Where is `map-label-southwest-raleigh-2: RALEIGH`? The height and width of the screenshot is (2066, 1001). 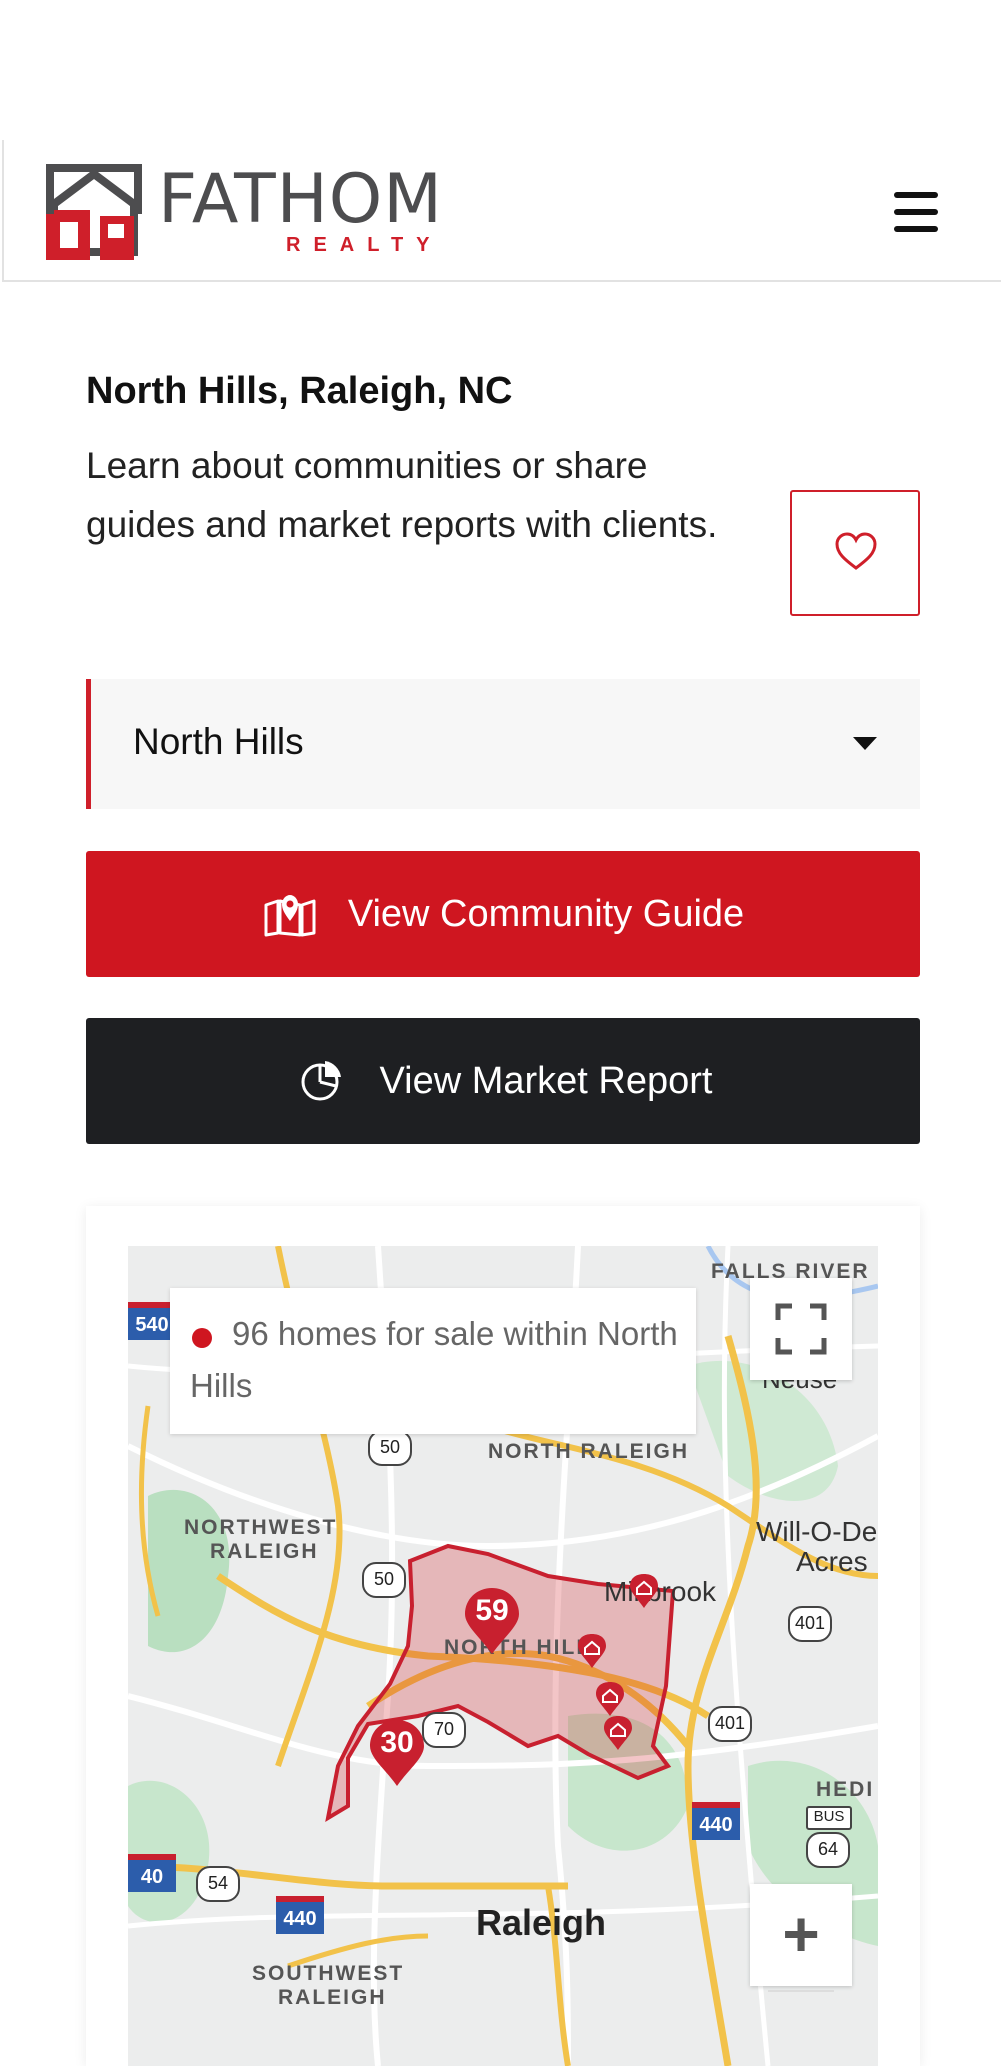
map-label-southwest-raleigh-2: RALEIGH is located at coordinates (332, 1997).